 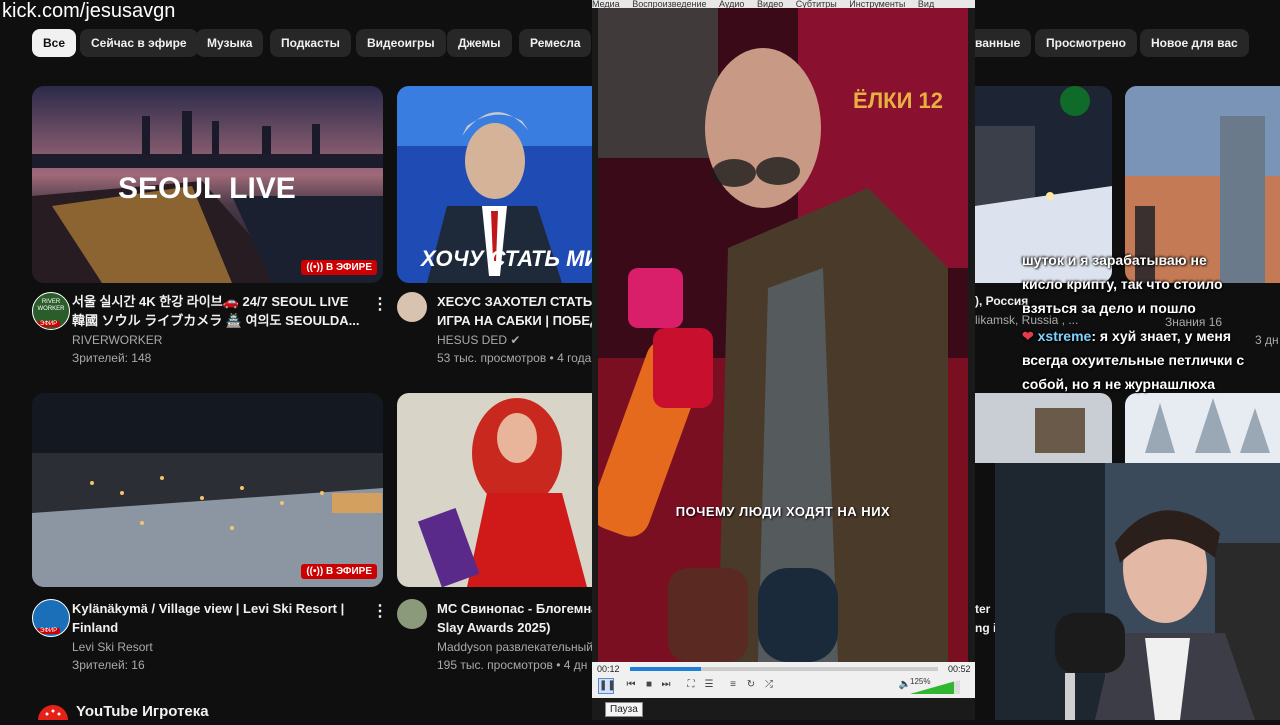 I want to click on age-label: 3 дн, so click(x=1267, y=340).